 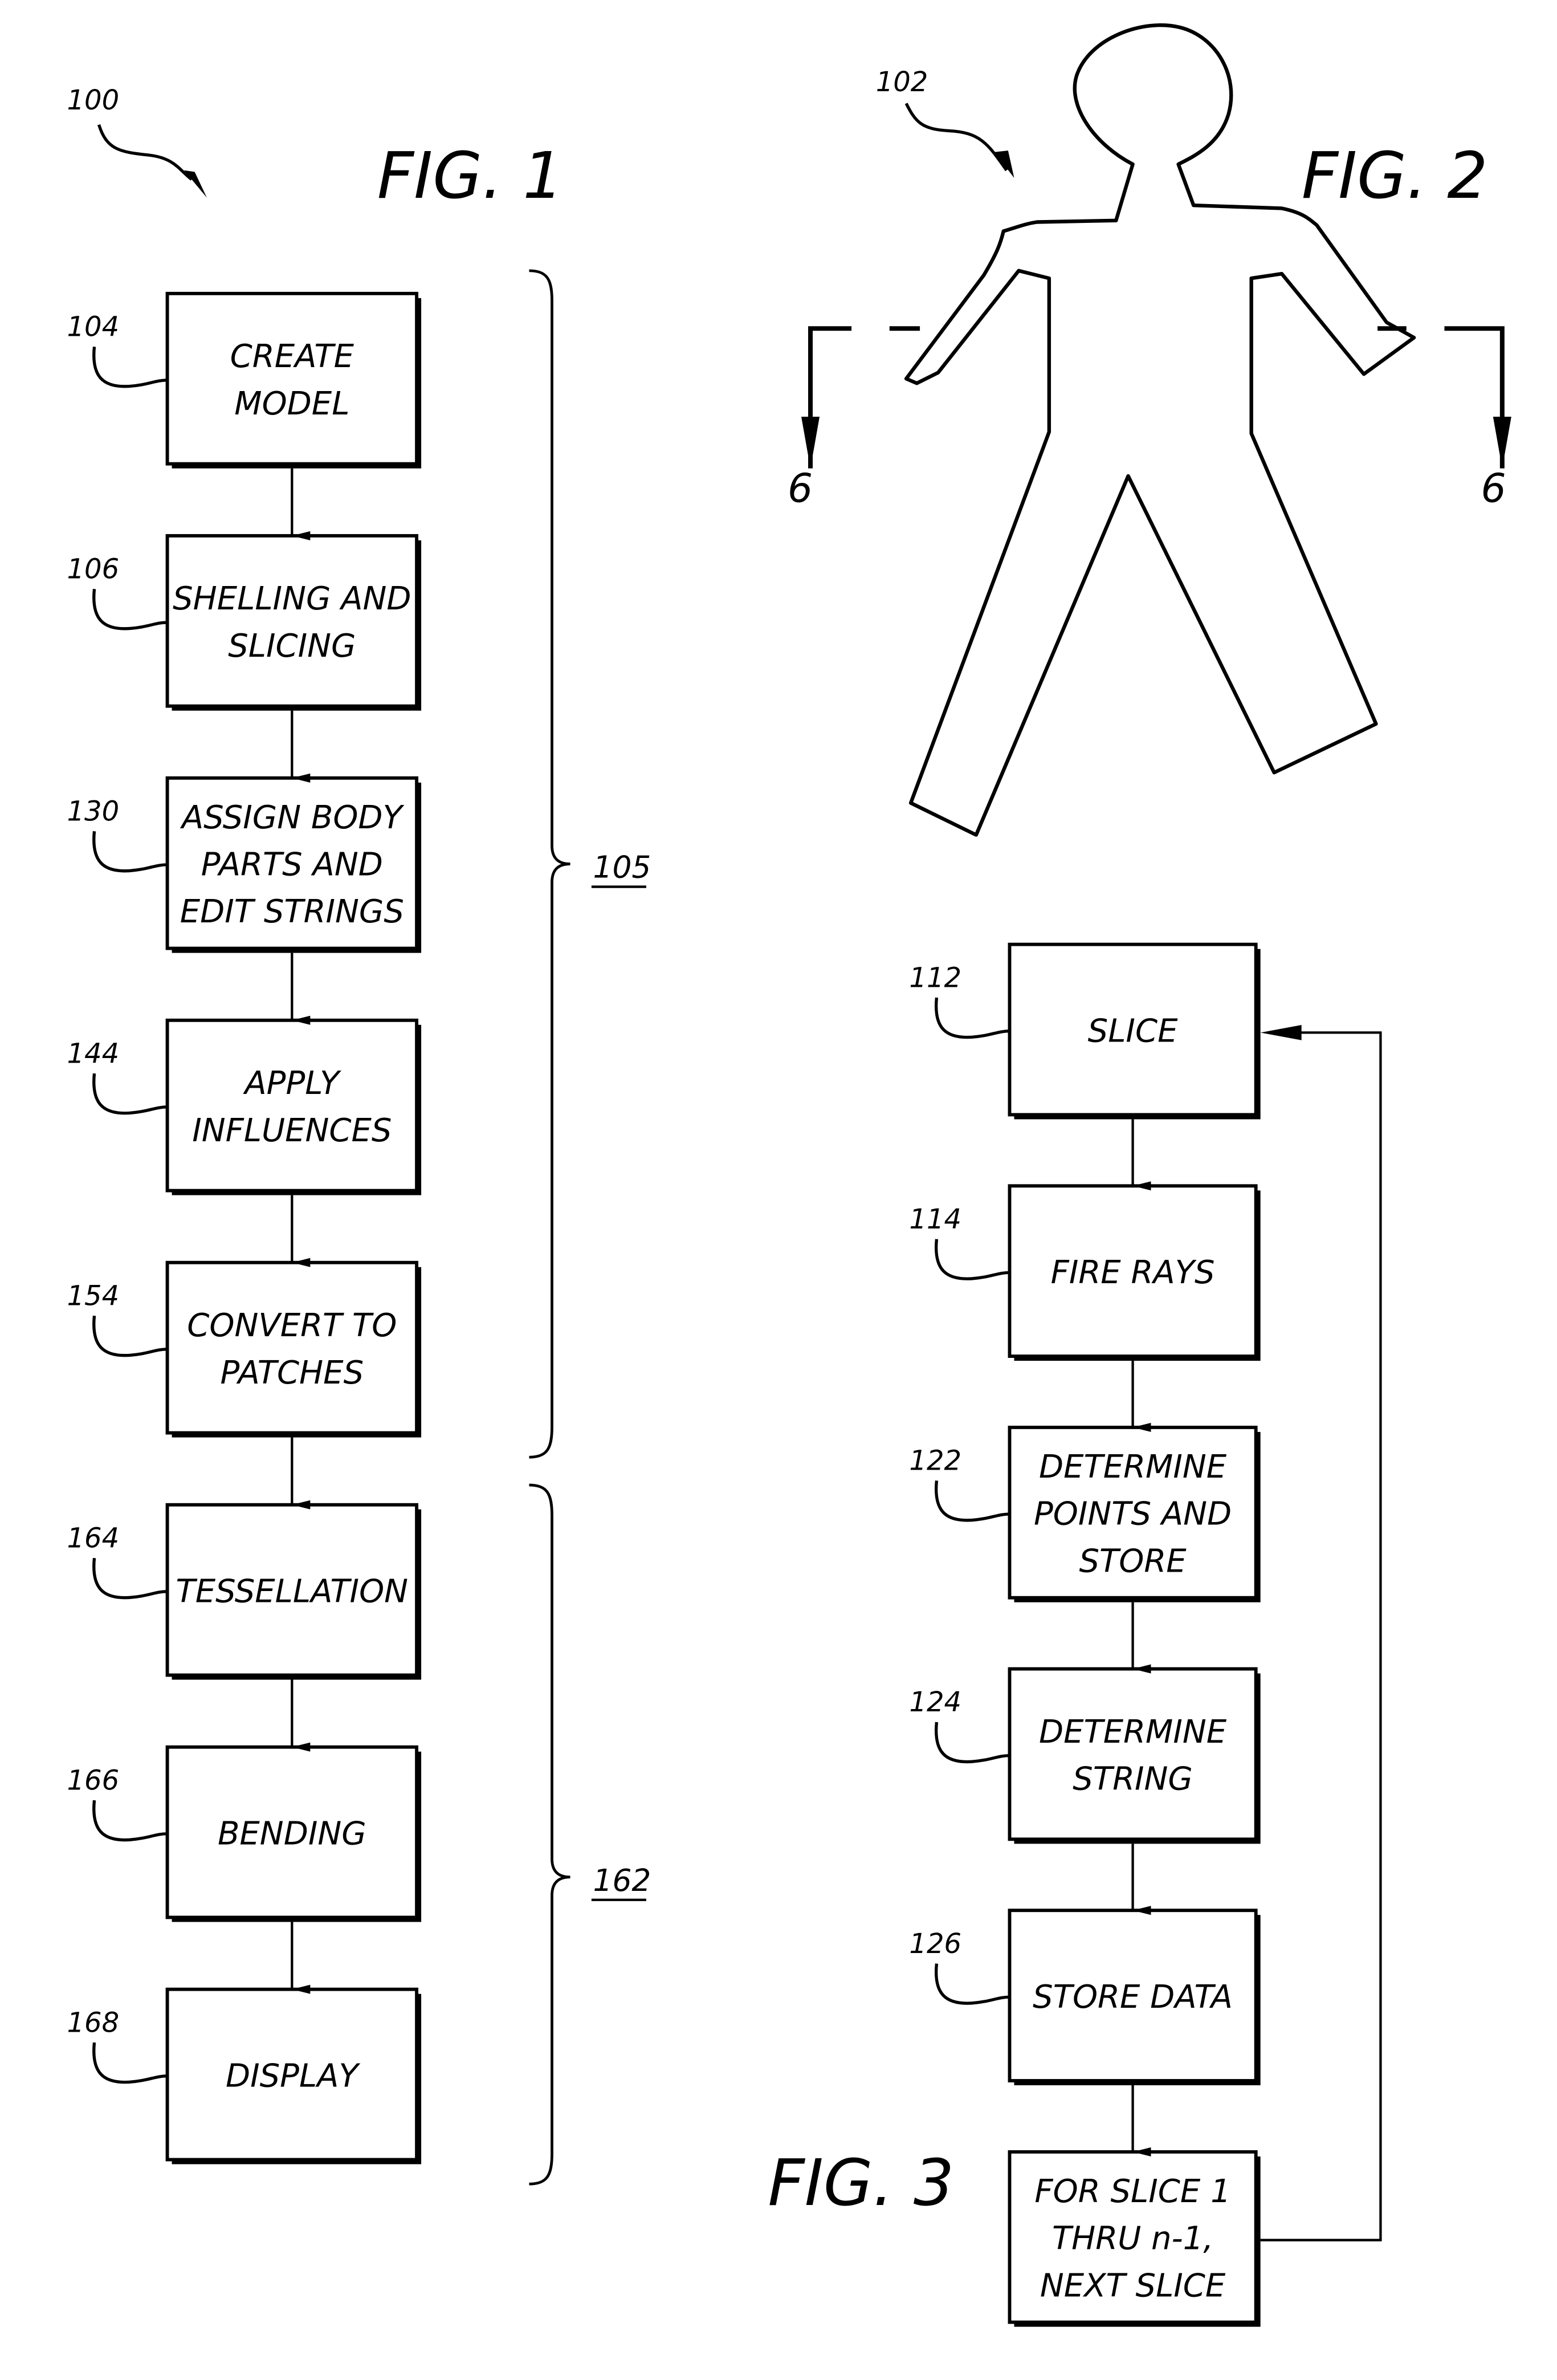 I want to click on fig2-title: FIG. 2, so click(x=1395, y=176).